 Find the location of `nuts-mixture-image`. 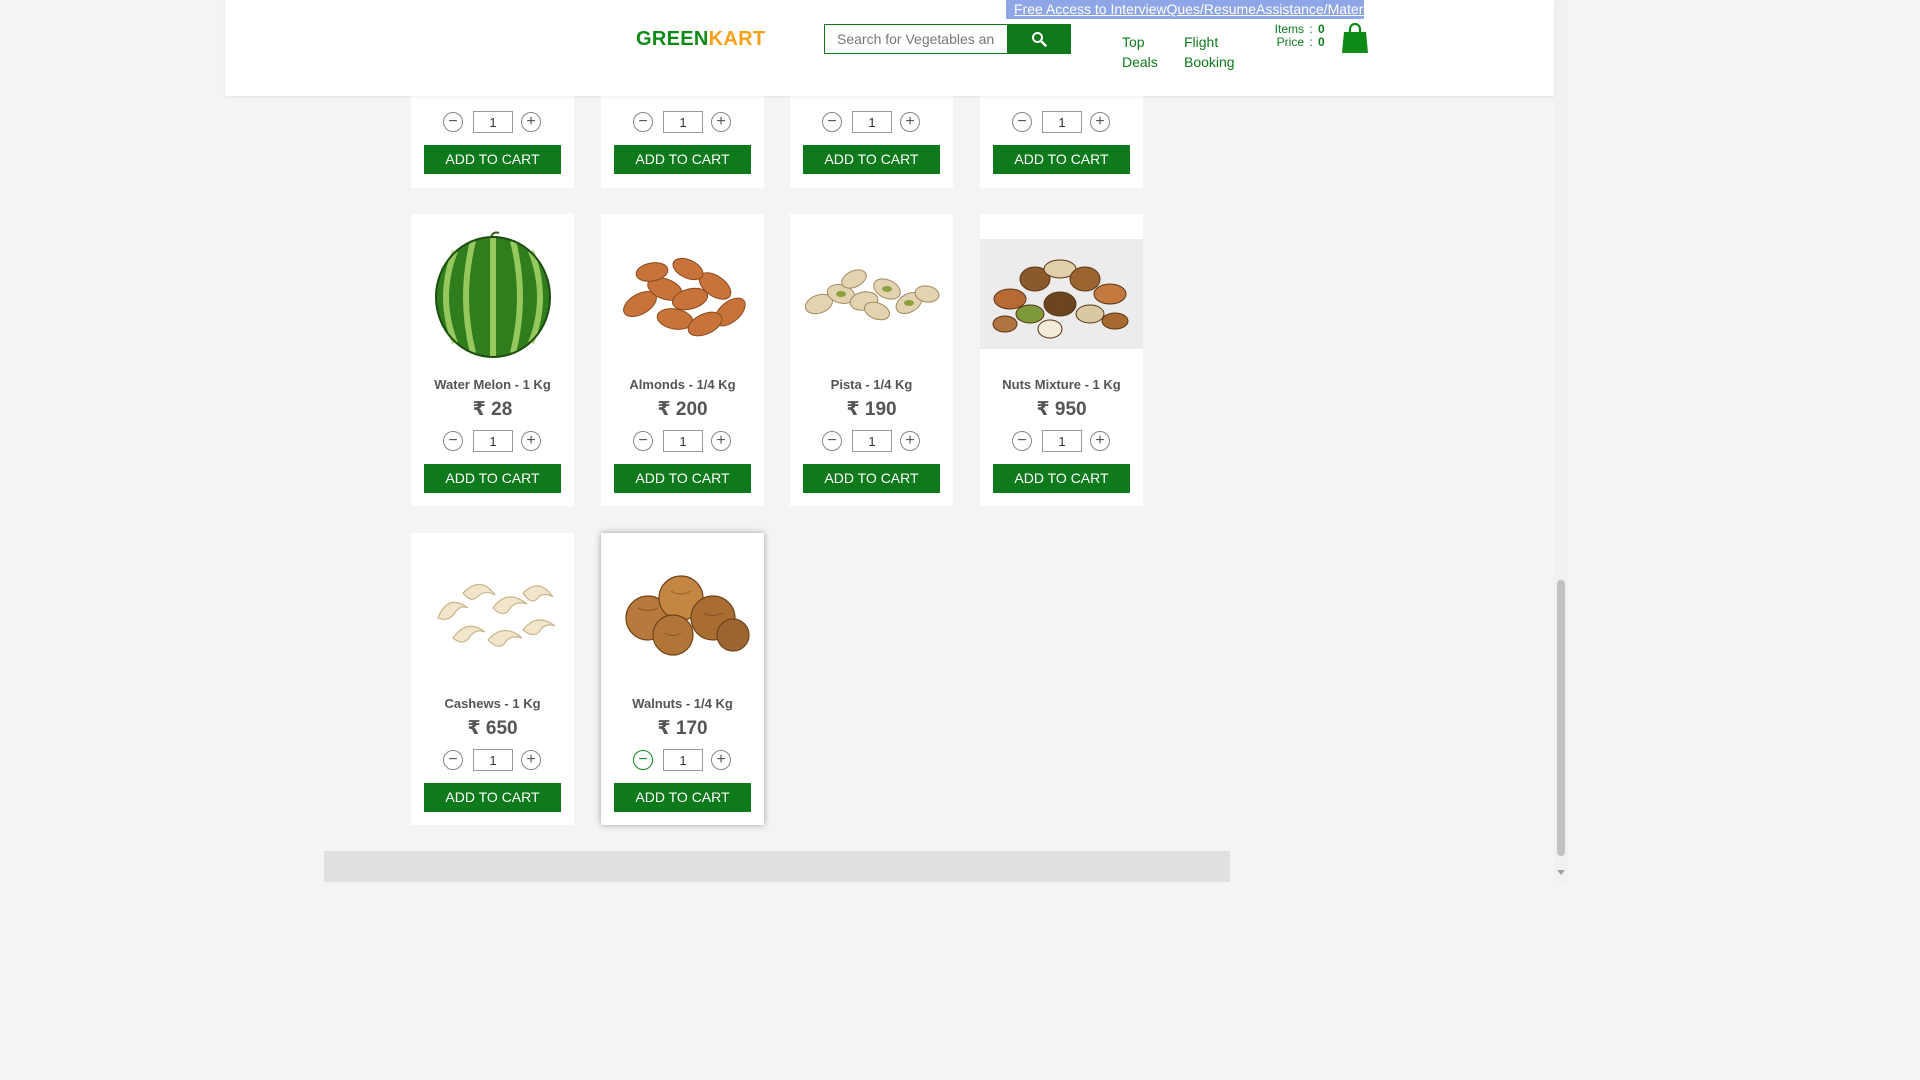

nuts-mixture-image is located at coordinates (1061, 294).